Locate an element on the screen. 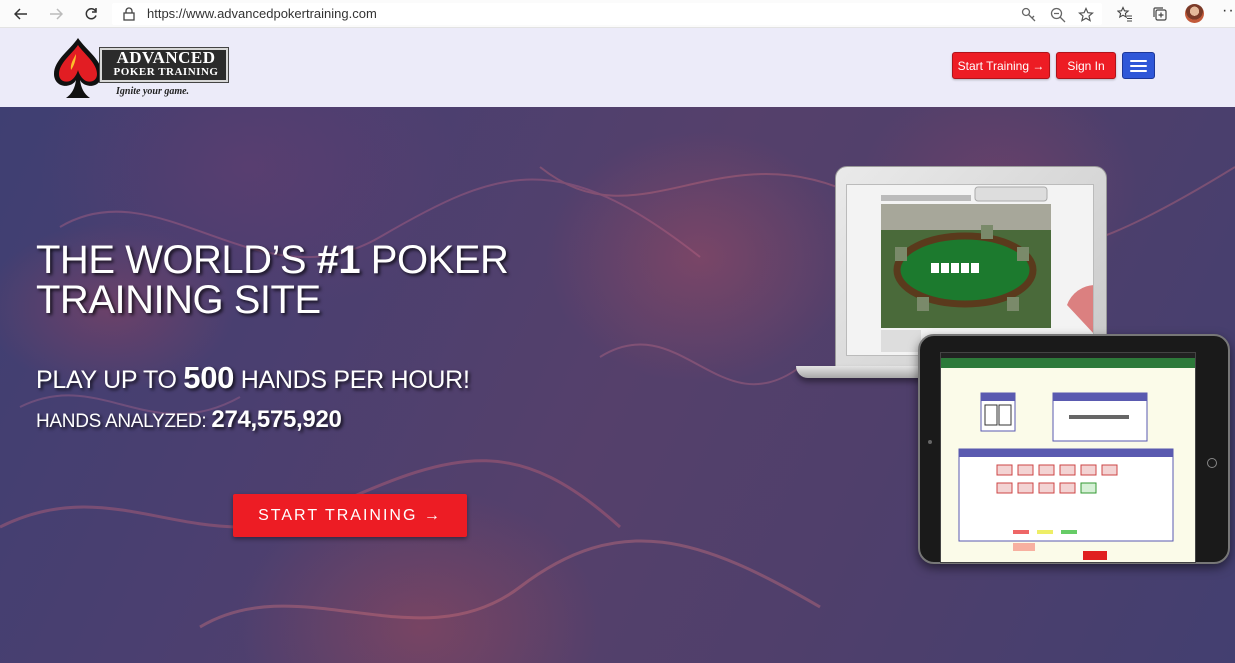 The width and height of the screenshot is (1235, 663). tablet-screen-image is located at coordinates (1068, 457).